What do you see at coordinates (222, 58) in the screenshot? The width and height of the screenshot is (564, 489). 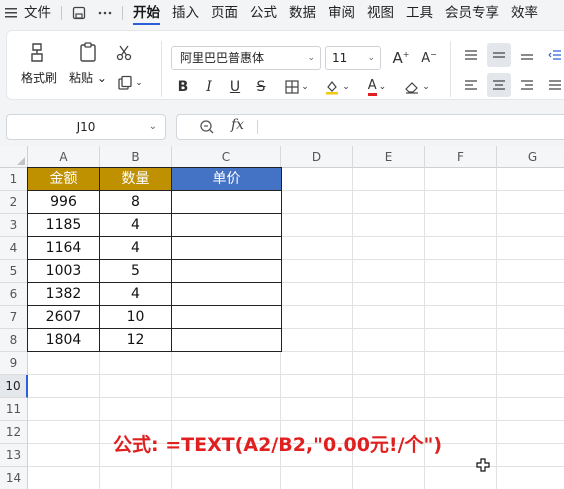 I see `font-name-value: 阿里巴巴普惠体` at bounding box center [222, 58].